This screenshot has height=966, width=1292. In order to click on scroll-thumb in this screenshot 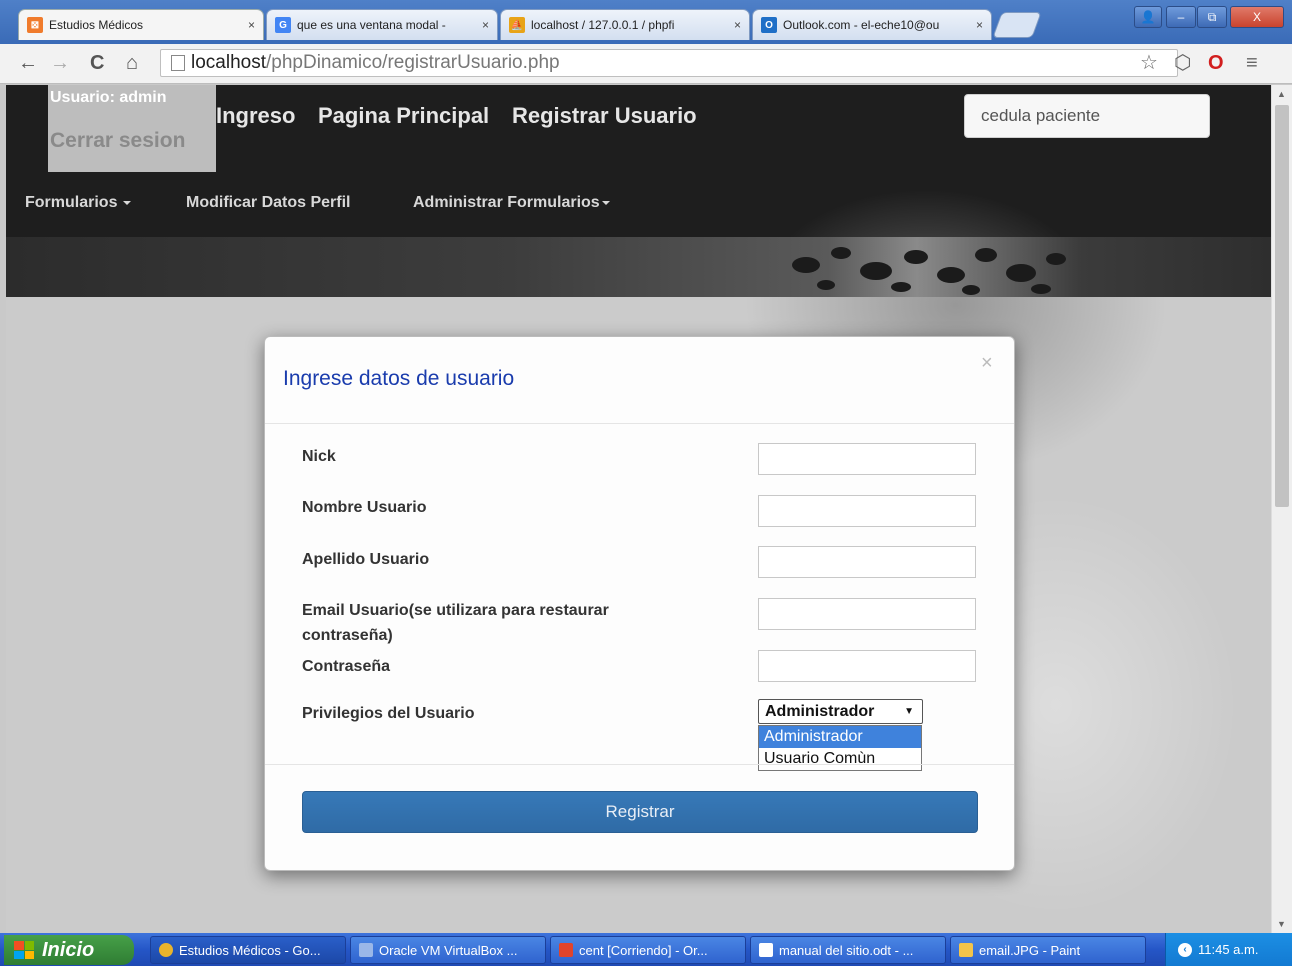, I will do `click(1282, 306)`.